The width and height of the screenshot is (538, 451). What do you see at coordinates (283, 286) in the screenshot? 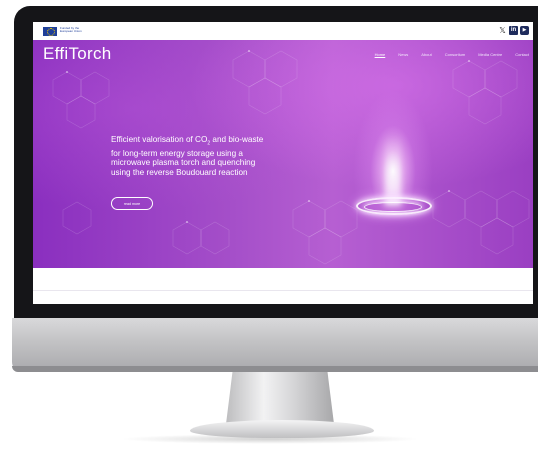
I see `page-content-area` at bounding box center [283, 286].